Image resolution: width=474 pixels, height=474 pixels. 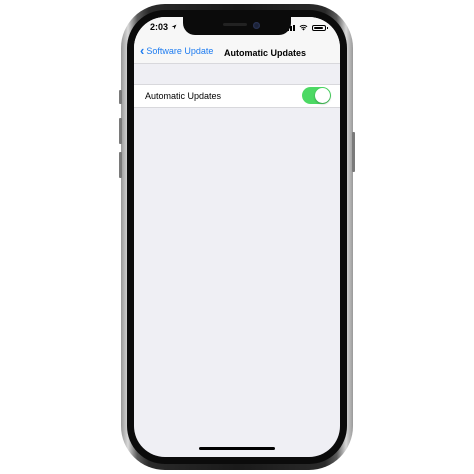 I want to click on status-time: 2:03, so click(x=159, y=27).